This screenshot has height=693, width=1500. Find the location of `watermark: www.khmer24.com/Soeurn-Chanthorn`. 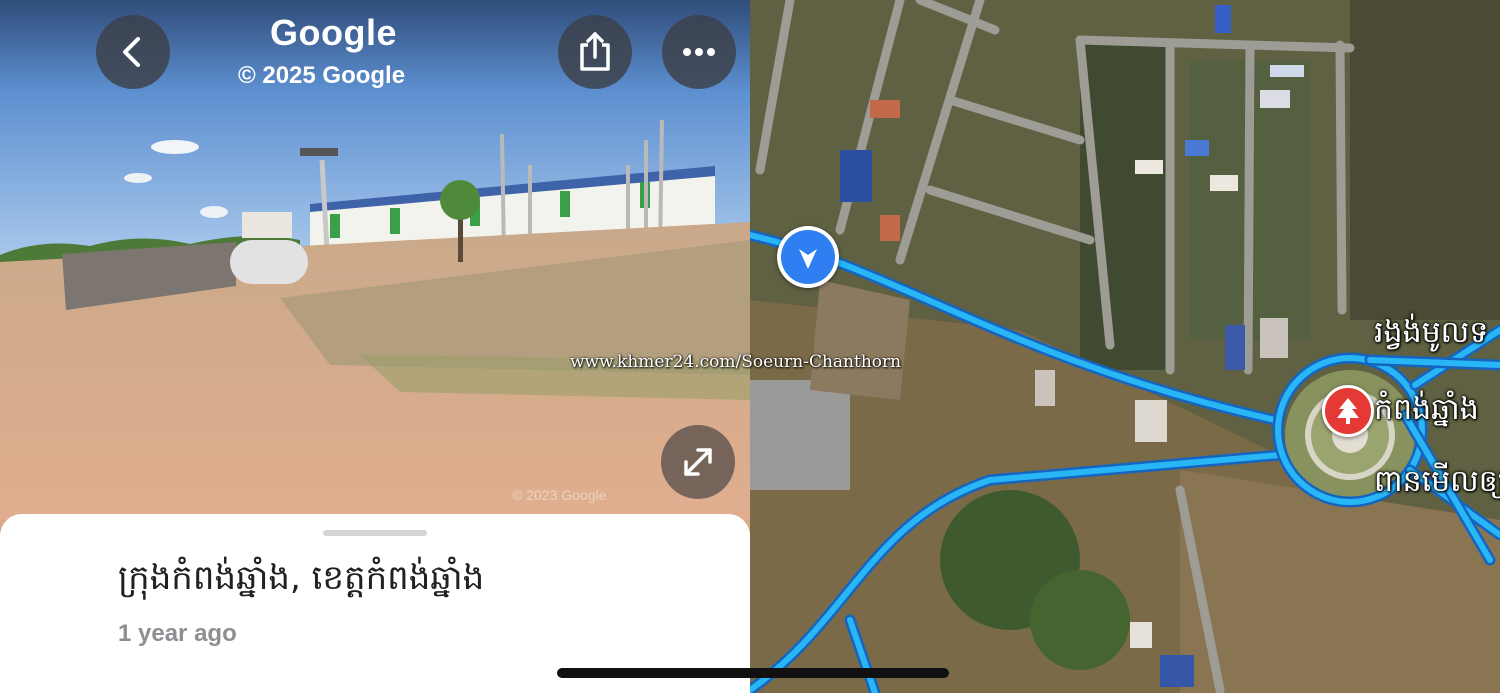

watermark: www.khmer24.com/Soeurn-Chanthorn is located at coordinates (736, 362).